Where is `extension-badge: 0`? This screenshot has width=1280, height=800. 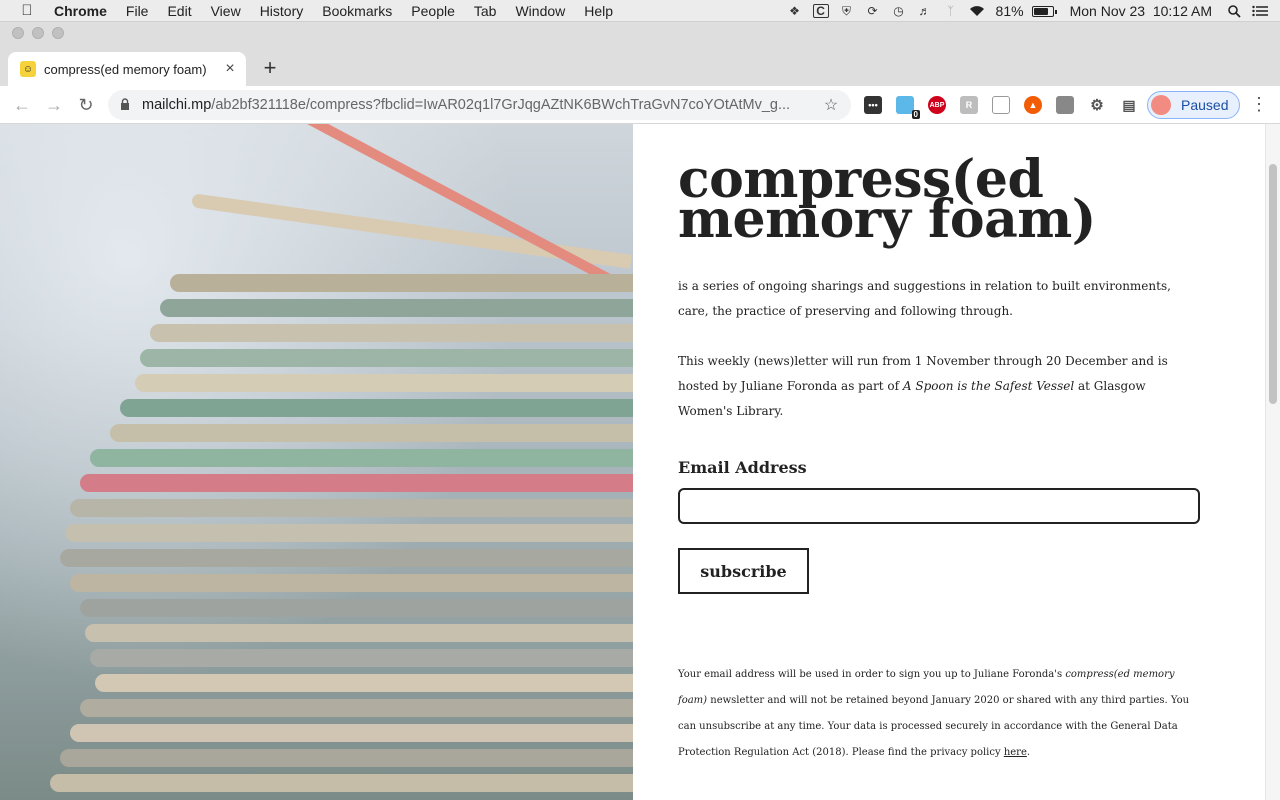 extension-badge: 0 is located at coordinates (915, 114).